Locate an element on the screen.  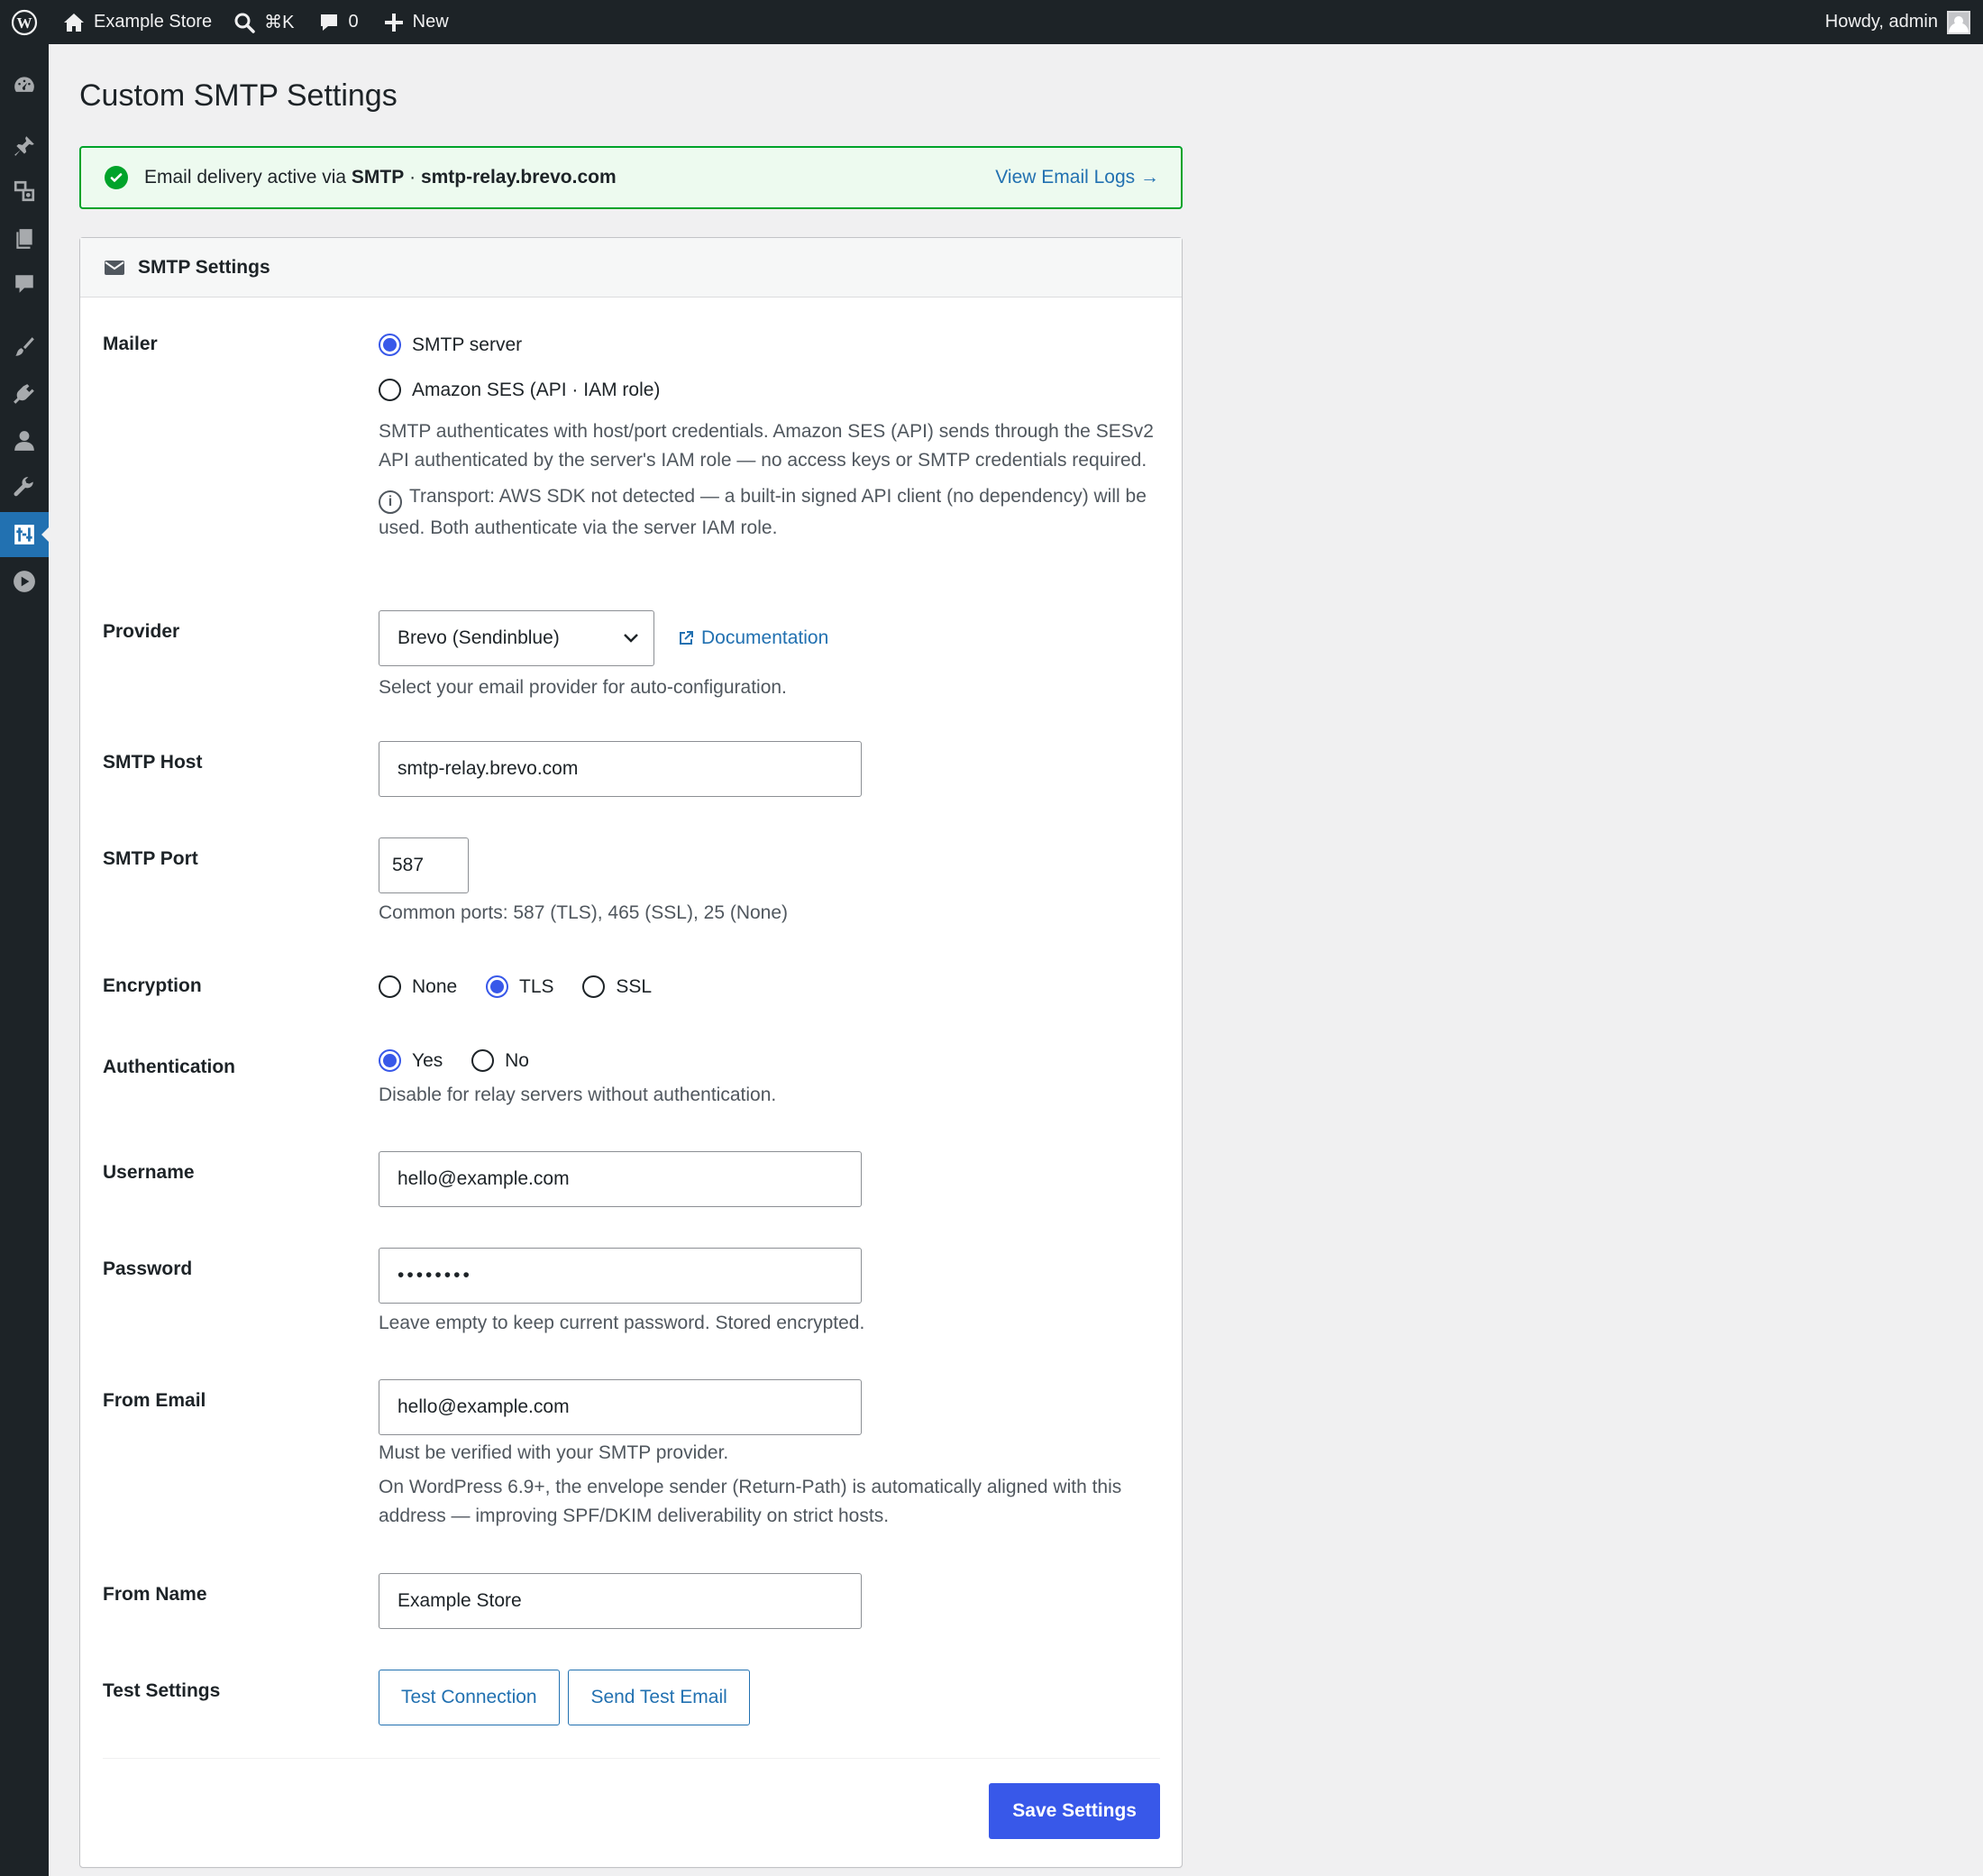
from-name-input is located at coordinates (620, 1601).